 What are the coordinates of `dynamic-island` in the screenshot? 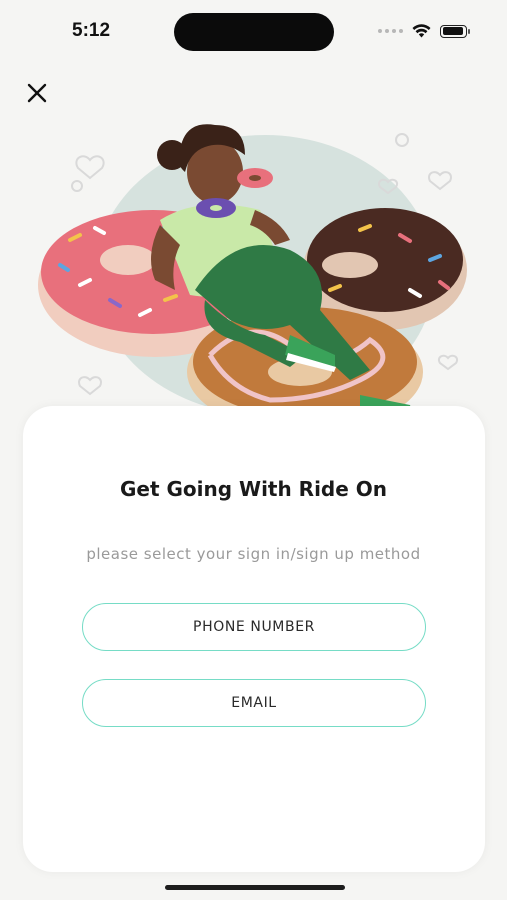 It's located at (254, 32).